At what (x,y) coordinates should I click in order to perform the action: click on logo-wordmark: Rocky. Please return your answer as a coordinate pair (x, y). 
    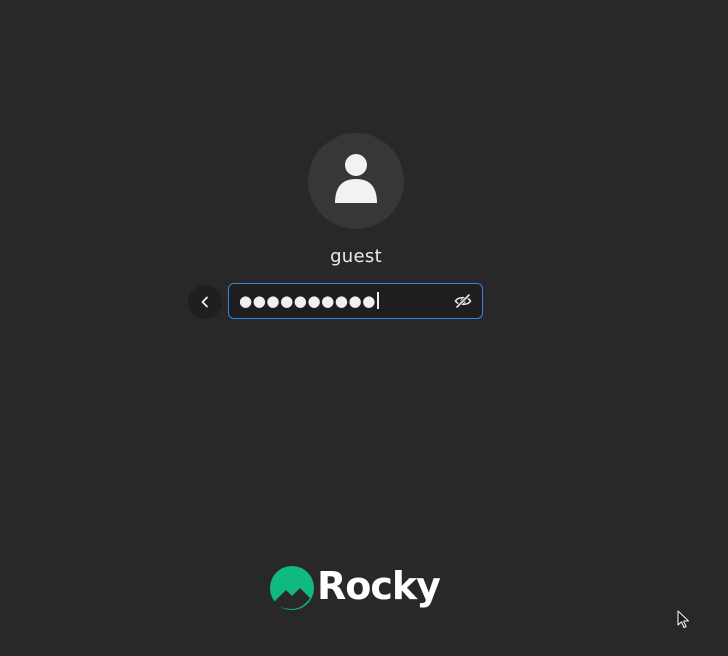
    Looking at the image, I should click on (379, 586).